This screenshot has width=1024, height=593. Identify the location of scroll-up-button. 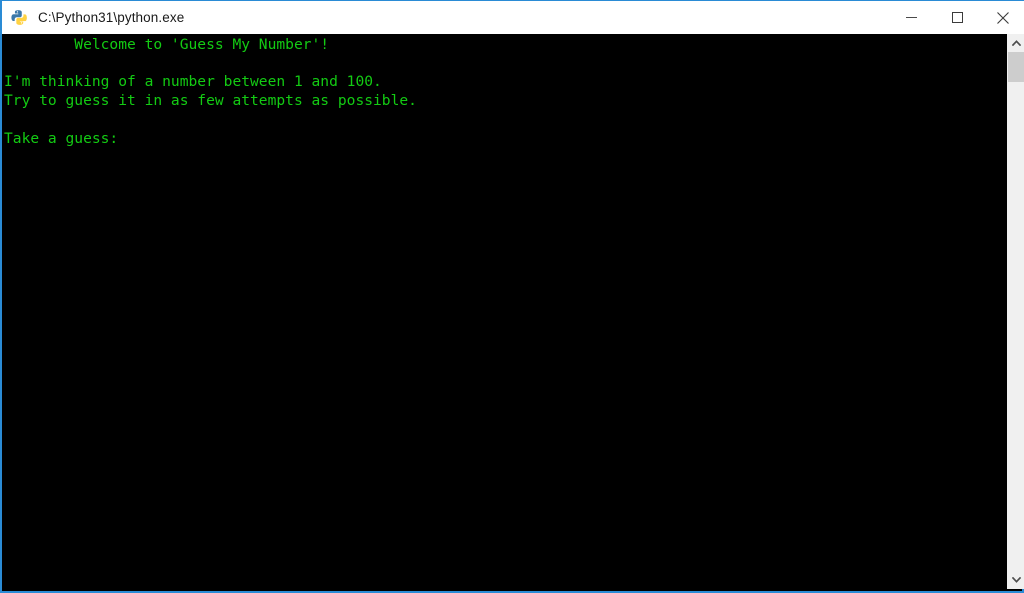
(1016, 43).